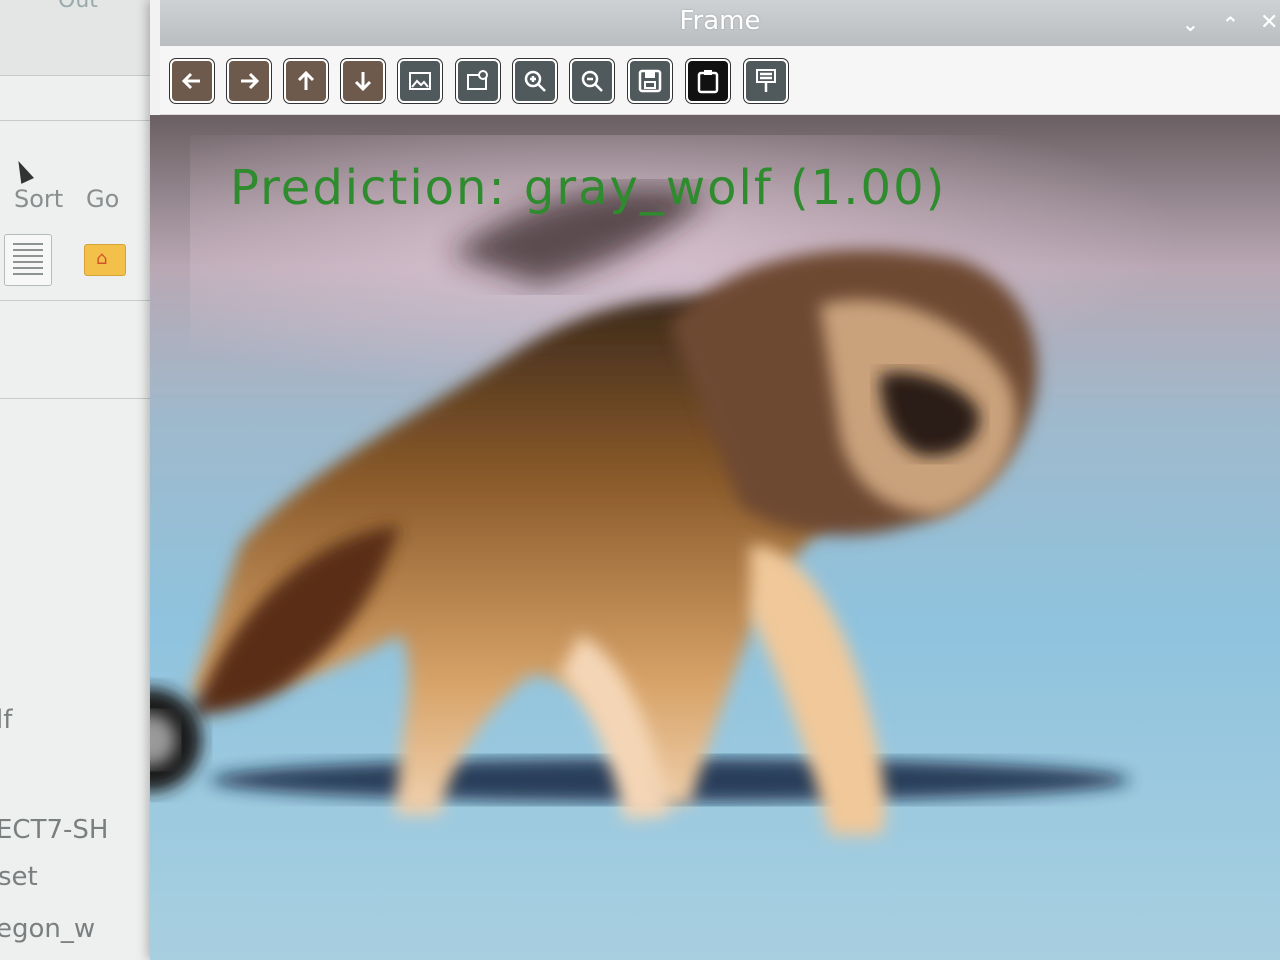  Describe the element at coordinates (420, 81) in the screenshot. I see `image-icon` at that location.